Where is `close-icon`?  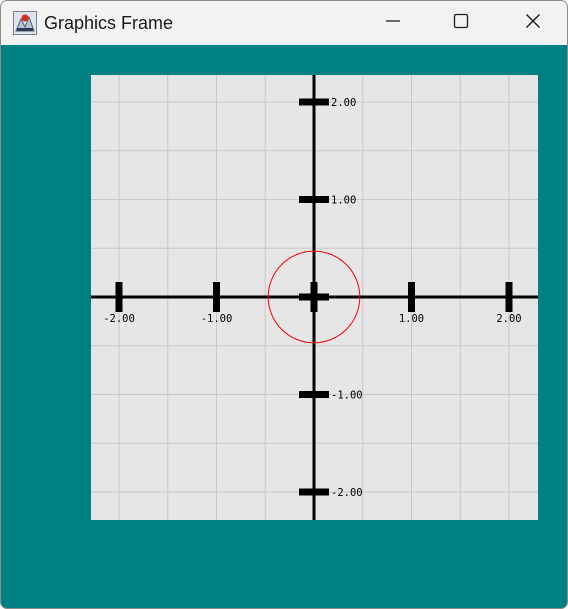 close-icon is located at coordinates (533, 23).